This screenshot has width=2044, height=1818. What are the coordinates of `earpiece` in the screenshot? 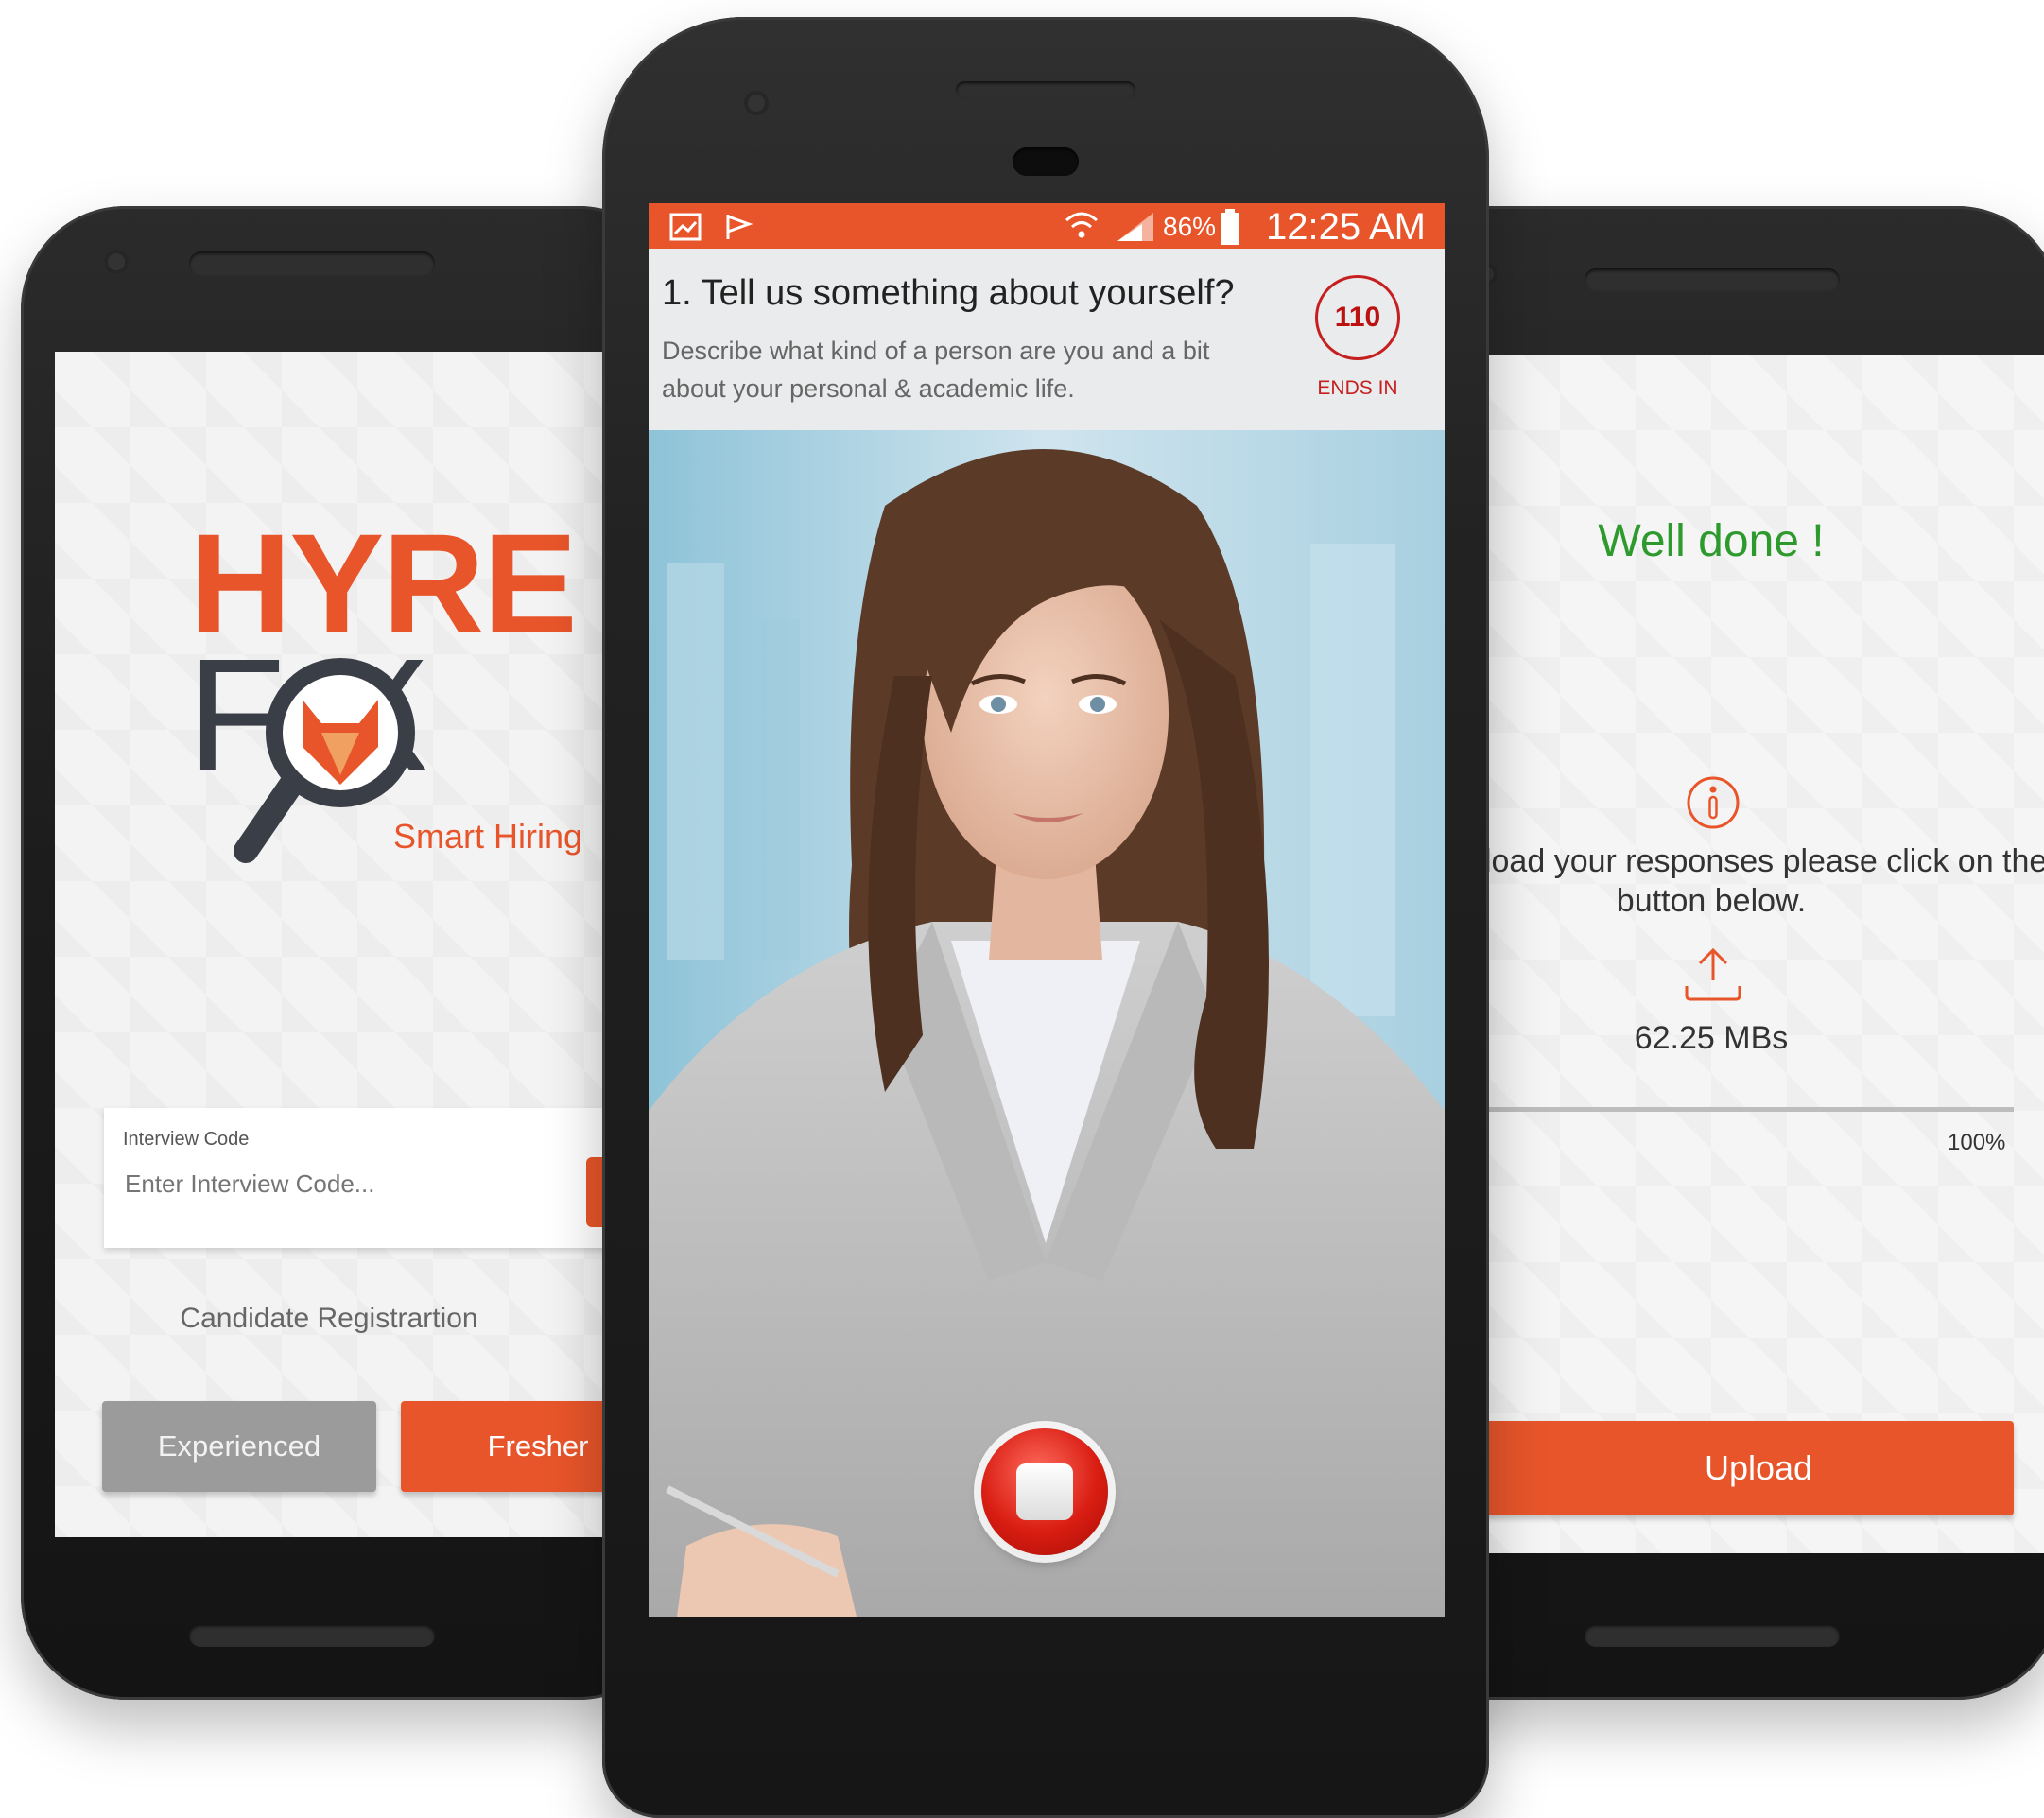 It's located at (1045, 89).